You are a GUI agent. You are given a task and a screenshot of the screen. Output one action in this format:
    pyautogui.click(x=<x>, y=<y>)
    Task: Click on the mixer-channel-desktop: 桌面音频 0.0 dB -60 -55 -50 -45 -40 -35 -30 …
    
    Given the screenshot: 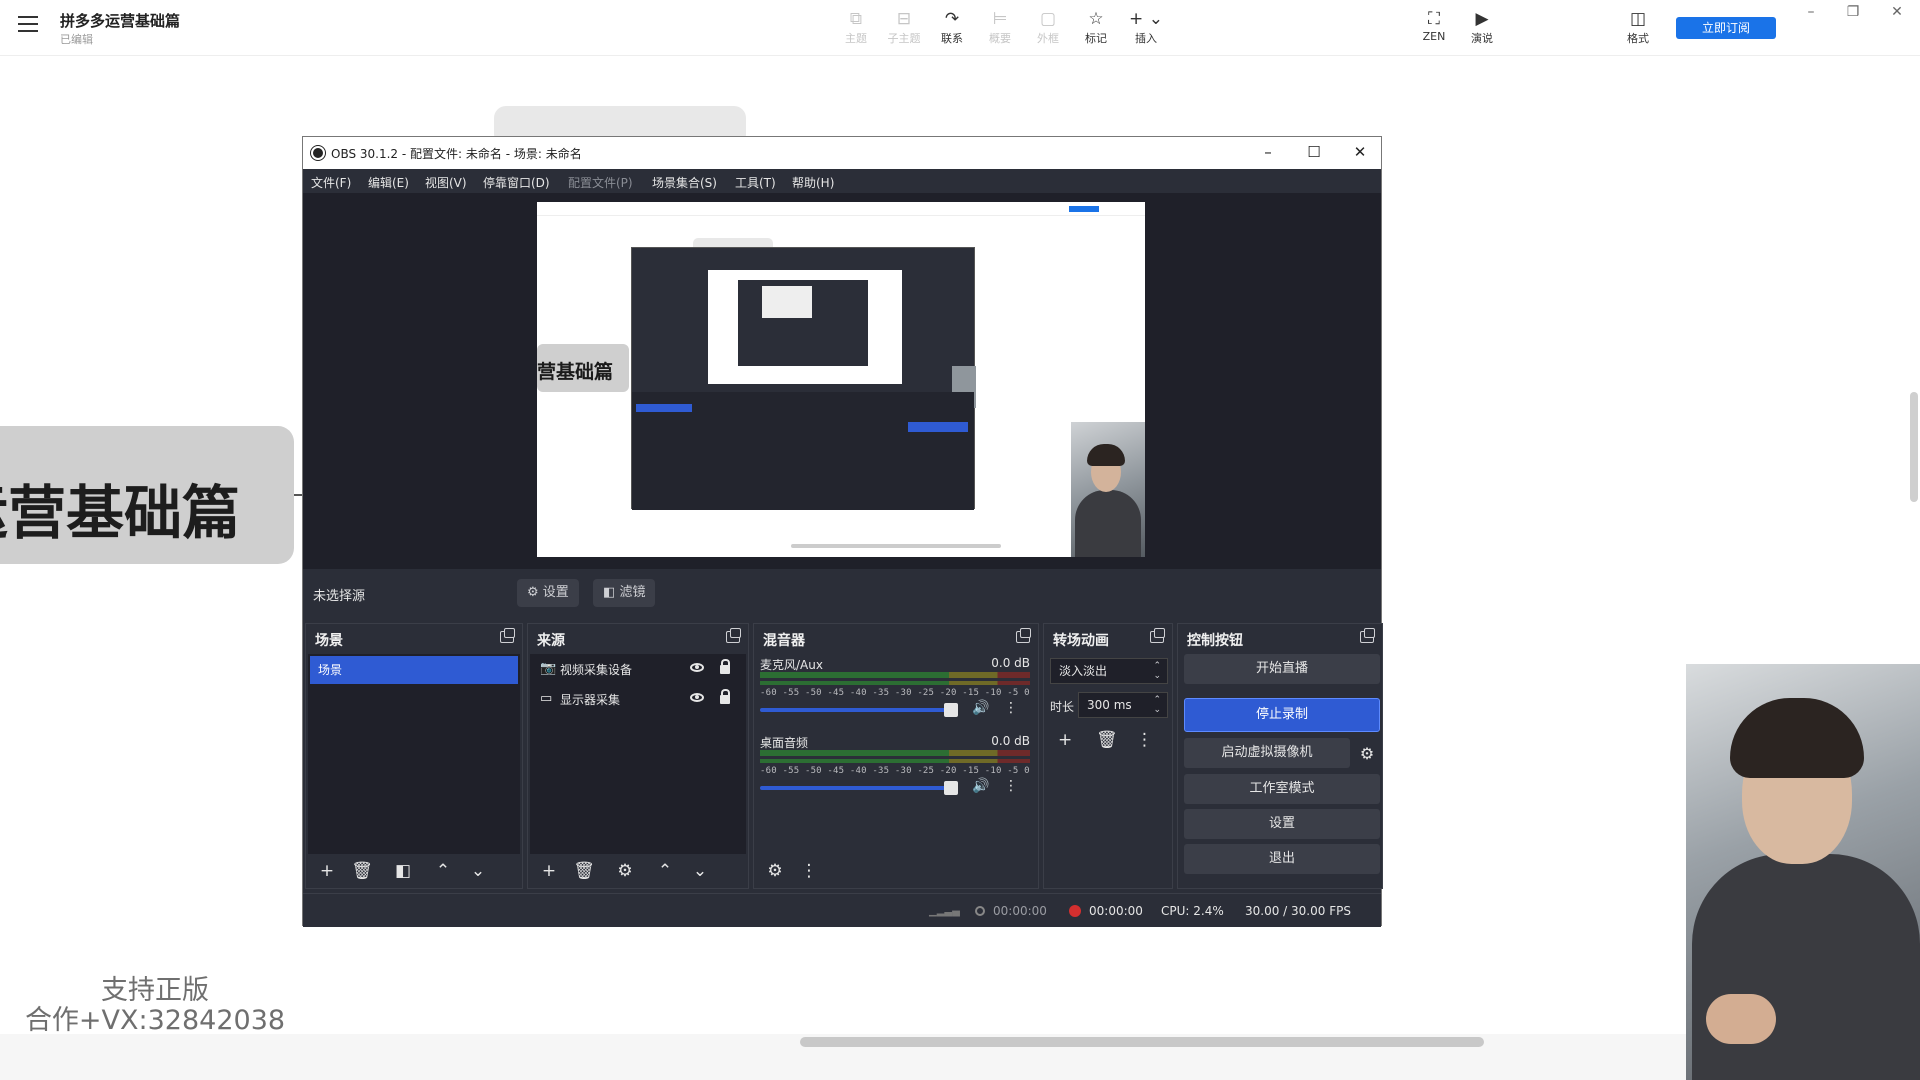 What is the action you would take?
    pyautogui.click(x=896, y=773)
    